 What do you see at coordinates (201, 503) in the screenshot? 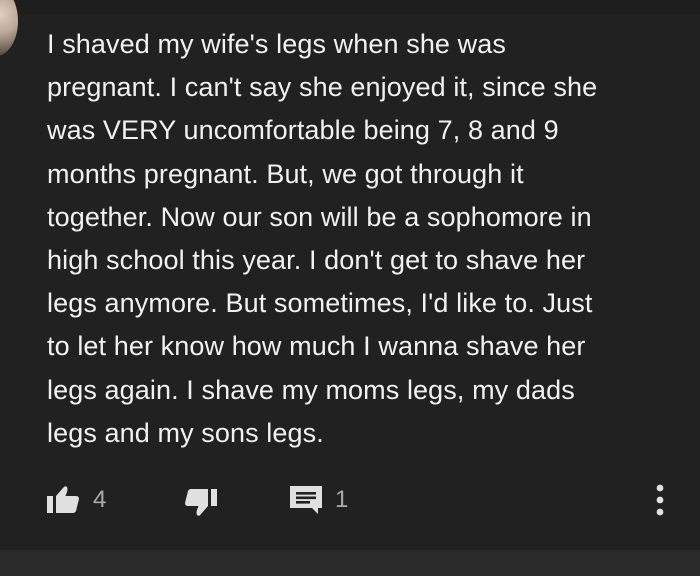
I see `thumbs-down-icon` at bounding box center [201, 503].